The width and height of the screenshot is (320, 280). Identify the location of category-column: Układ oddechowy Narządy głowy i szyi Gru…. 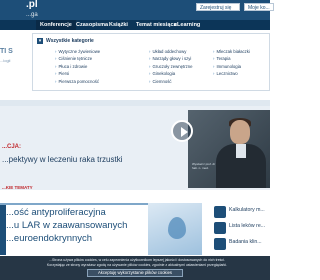
(179, 66).